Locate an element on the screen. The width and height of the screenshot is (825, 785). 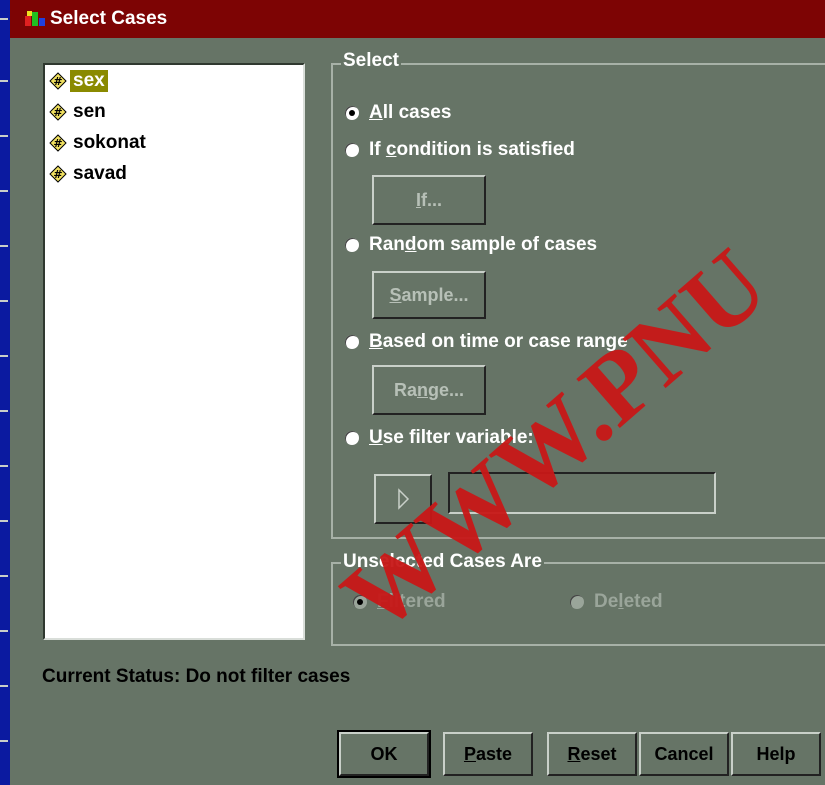
ok-button: OK is located at coordinates (384, 754).